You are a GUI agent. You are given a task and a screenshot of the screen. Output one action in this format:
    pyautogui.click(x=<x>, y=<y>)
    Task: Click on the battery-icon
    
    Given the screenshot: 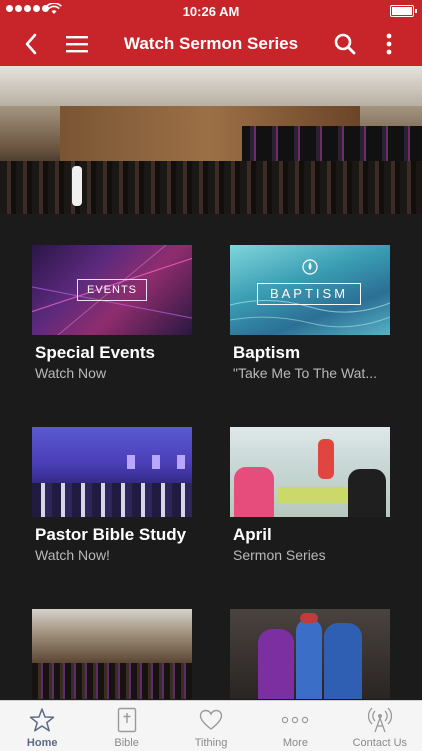 What is the action you would take?
    pyautogui.click(x=403, y=11)
    